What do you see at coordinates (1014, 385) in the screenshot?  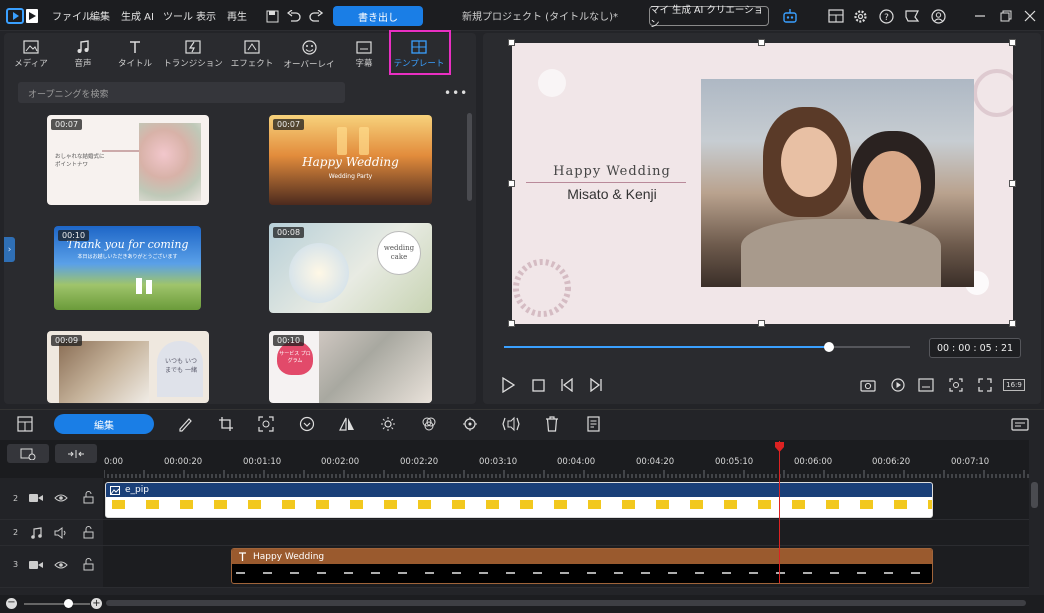 I see `aspect-ratio-button: 16:9` at bounding box center [1014, 385].